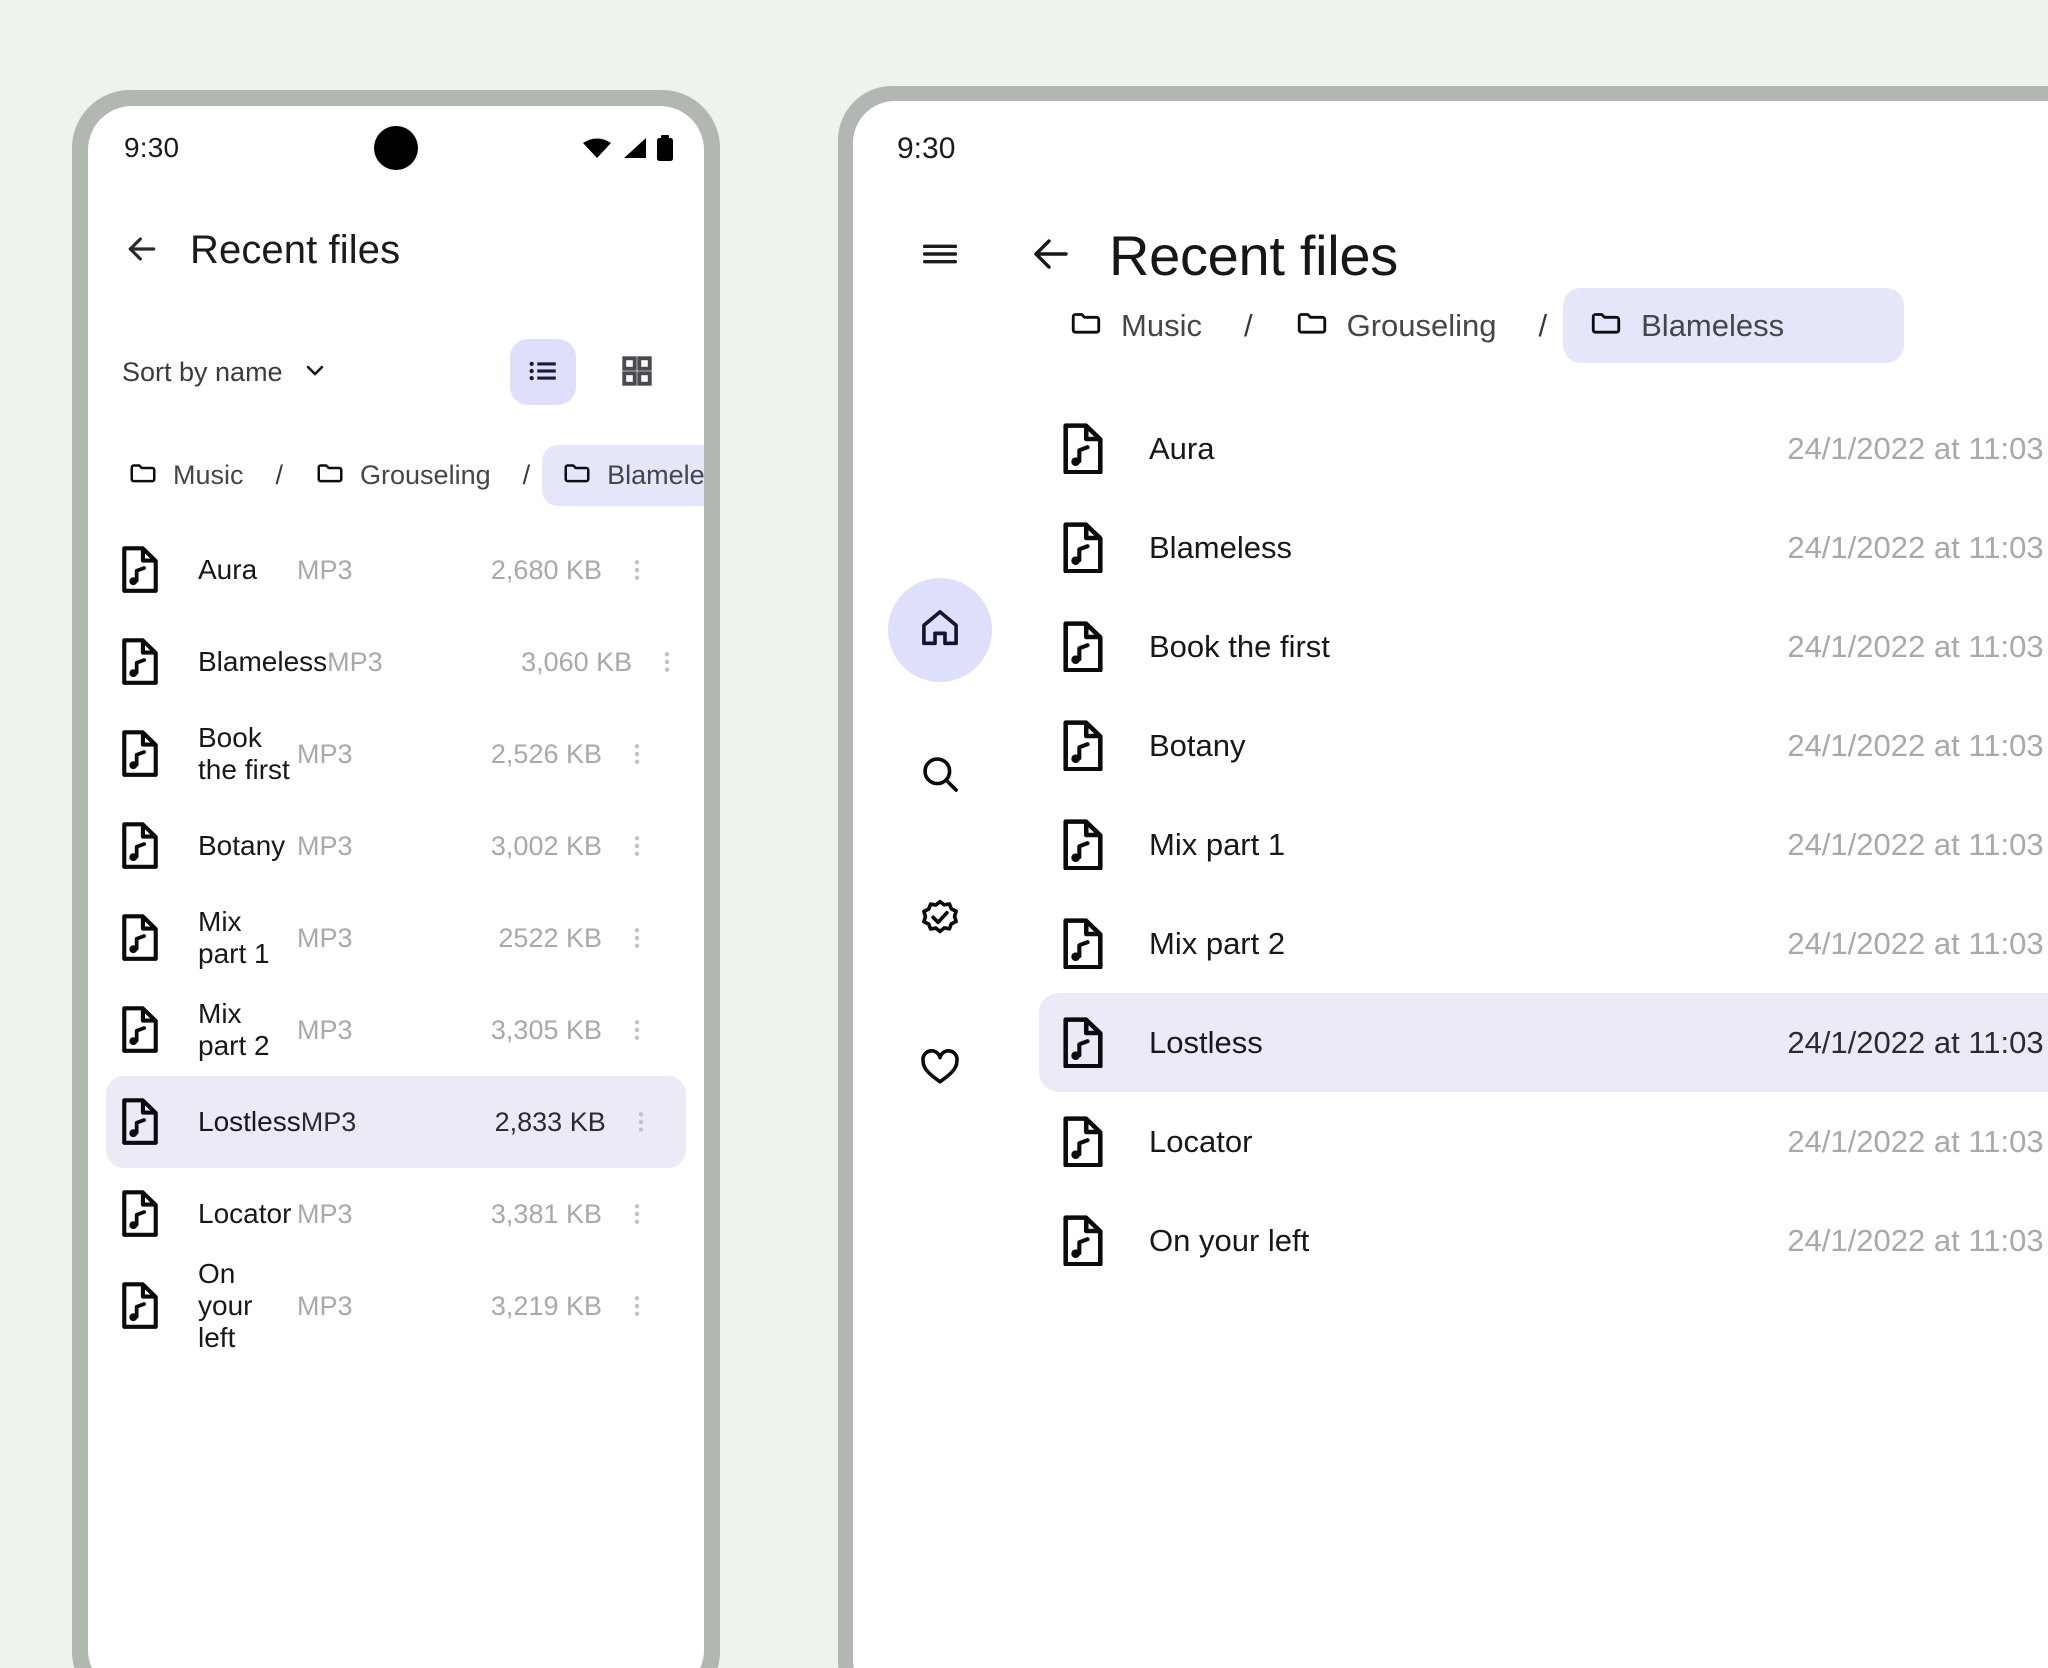 The height and width of the screenshot is (1668, 2048). Describe the element at coordinates (396, 754) in the screenshot. I see `file-row: Book the first MP3 2,526 KB` at that location.